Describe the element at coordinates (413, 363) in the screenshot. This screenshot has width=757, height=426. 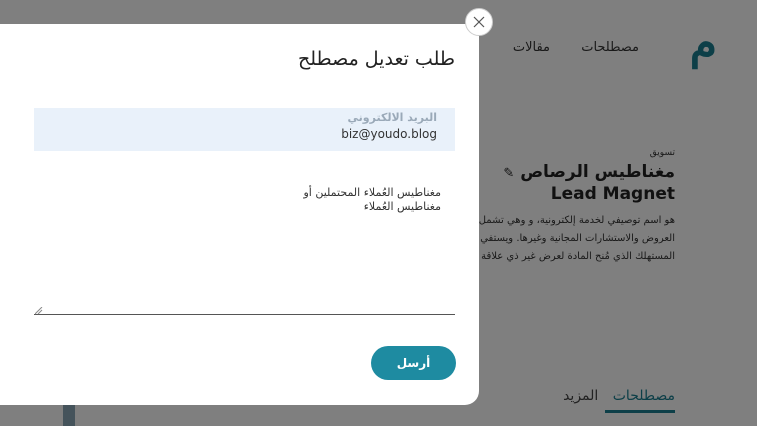
I see `send-button: أرسل` at that location.